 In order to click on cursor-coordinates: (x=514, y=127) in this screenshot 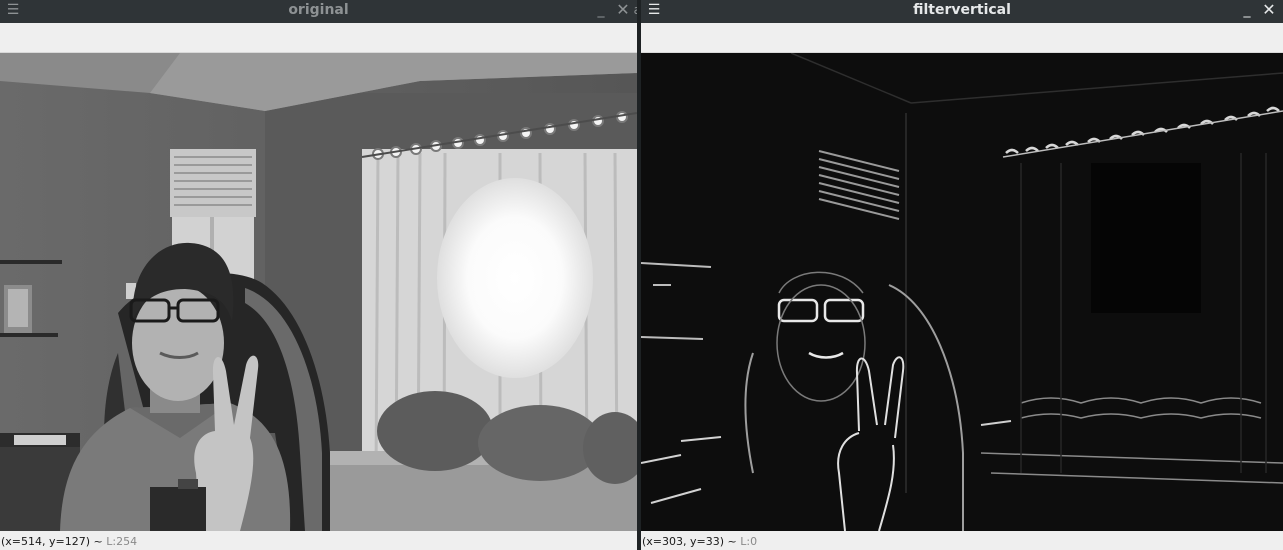, I will do `click(46, 541)`.